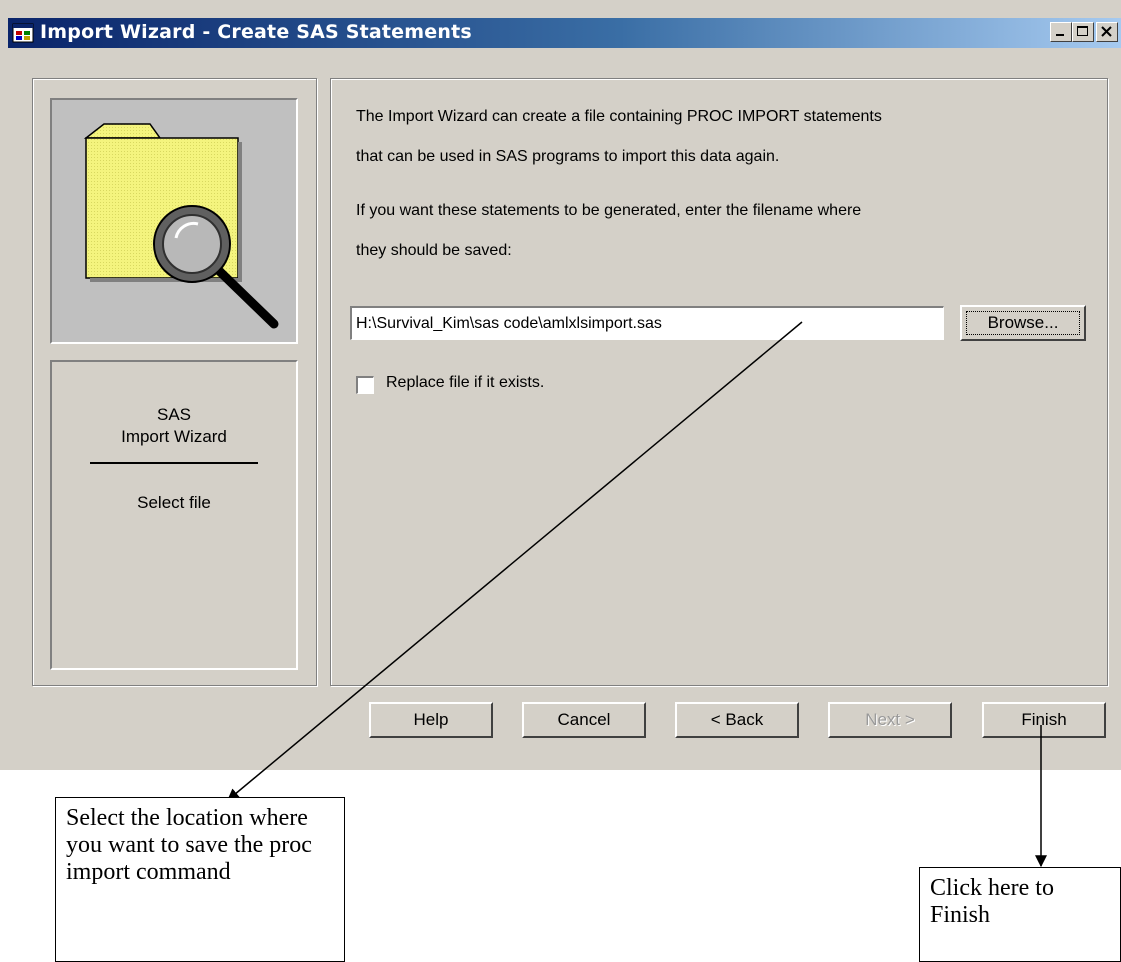  I want to click on finish-callout: Click here to Finish, so click(1020, 914).